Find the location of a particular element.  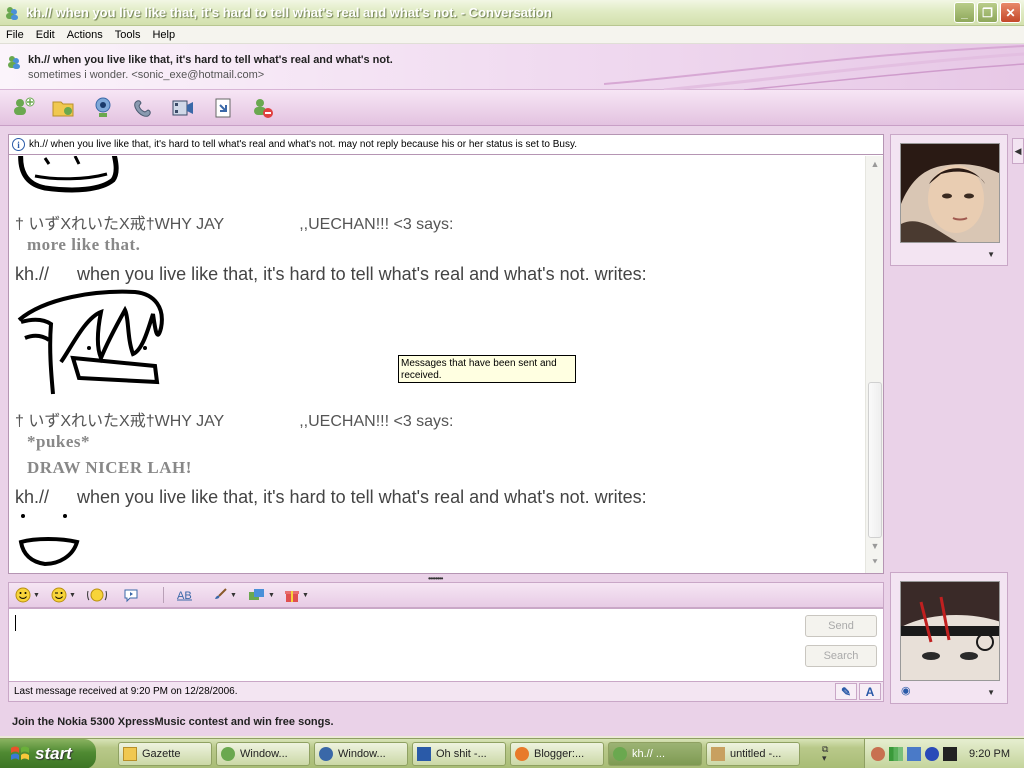

splitter-handle: •••••••• is located at coordinates (445, 578).